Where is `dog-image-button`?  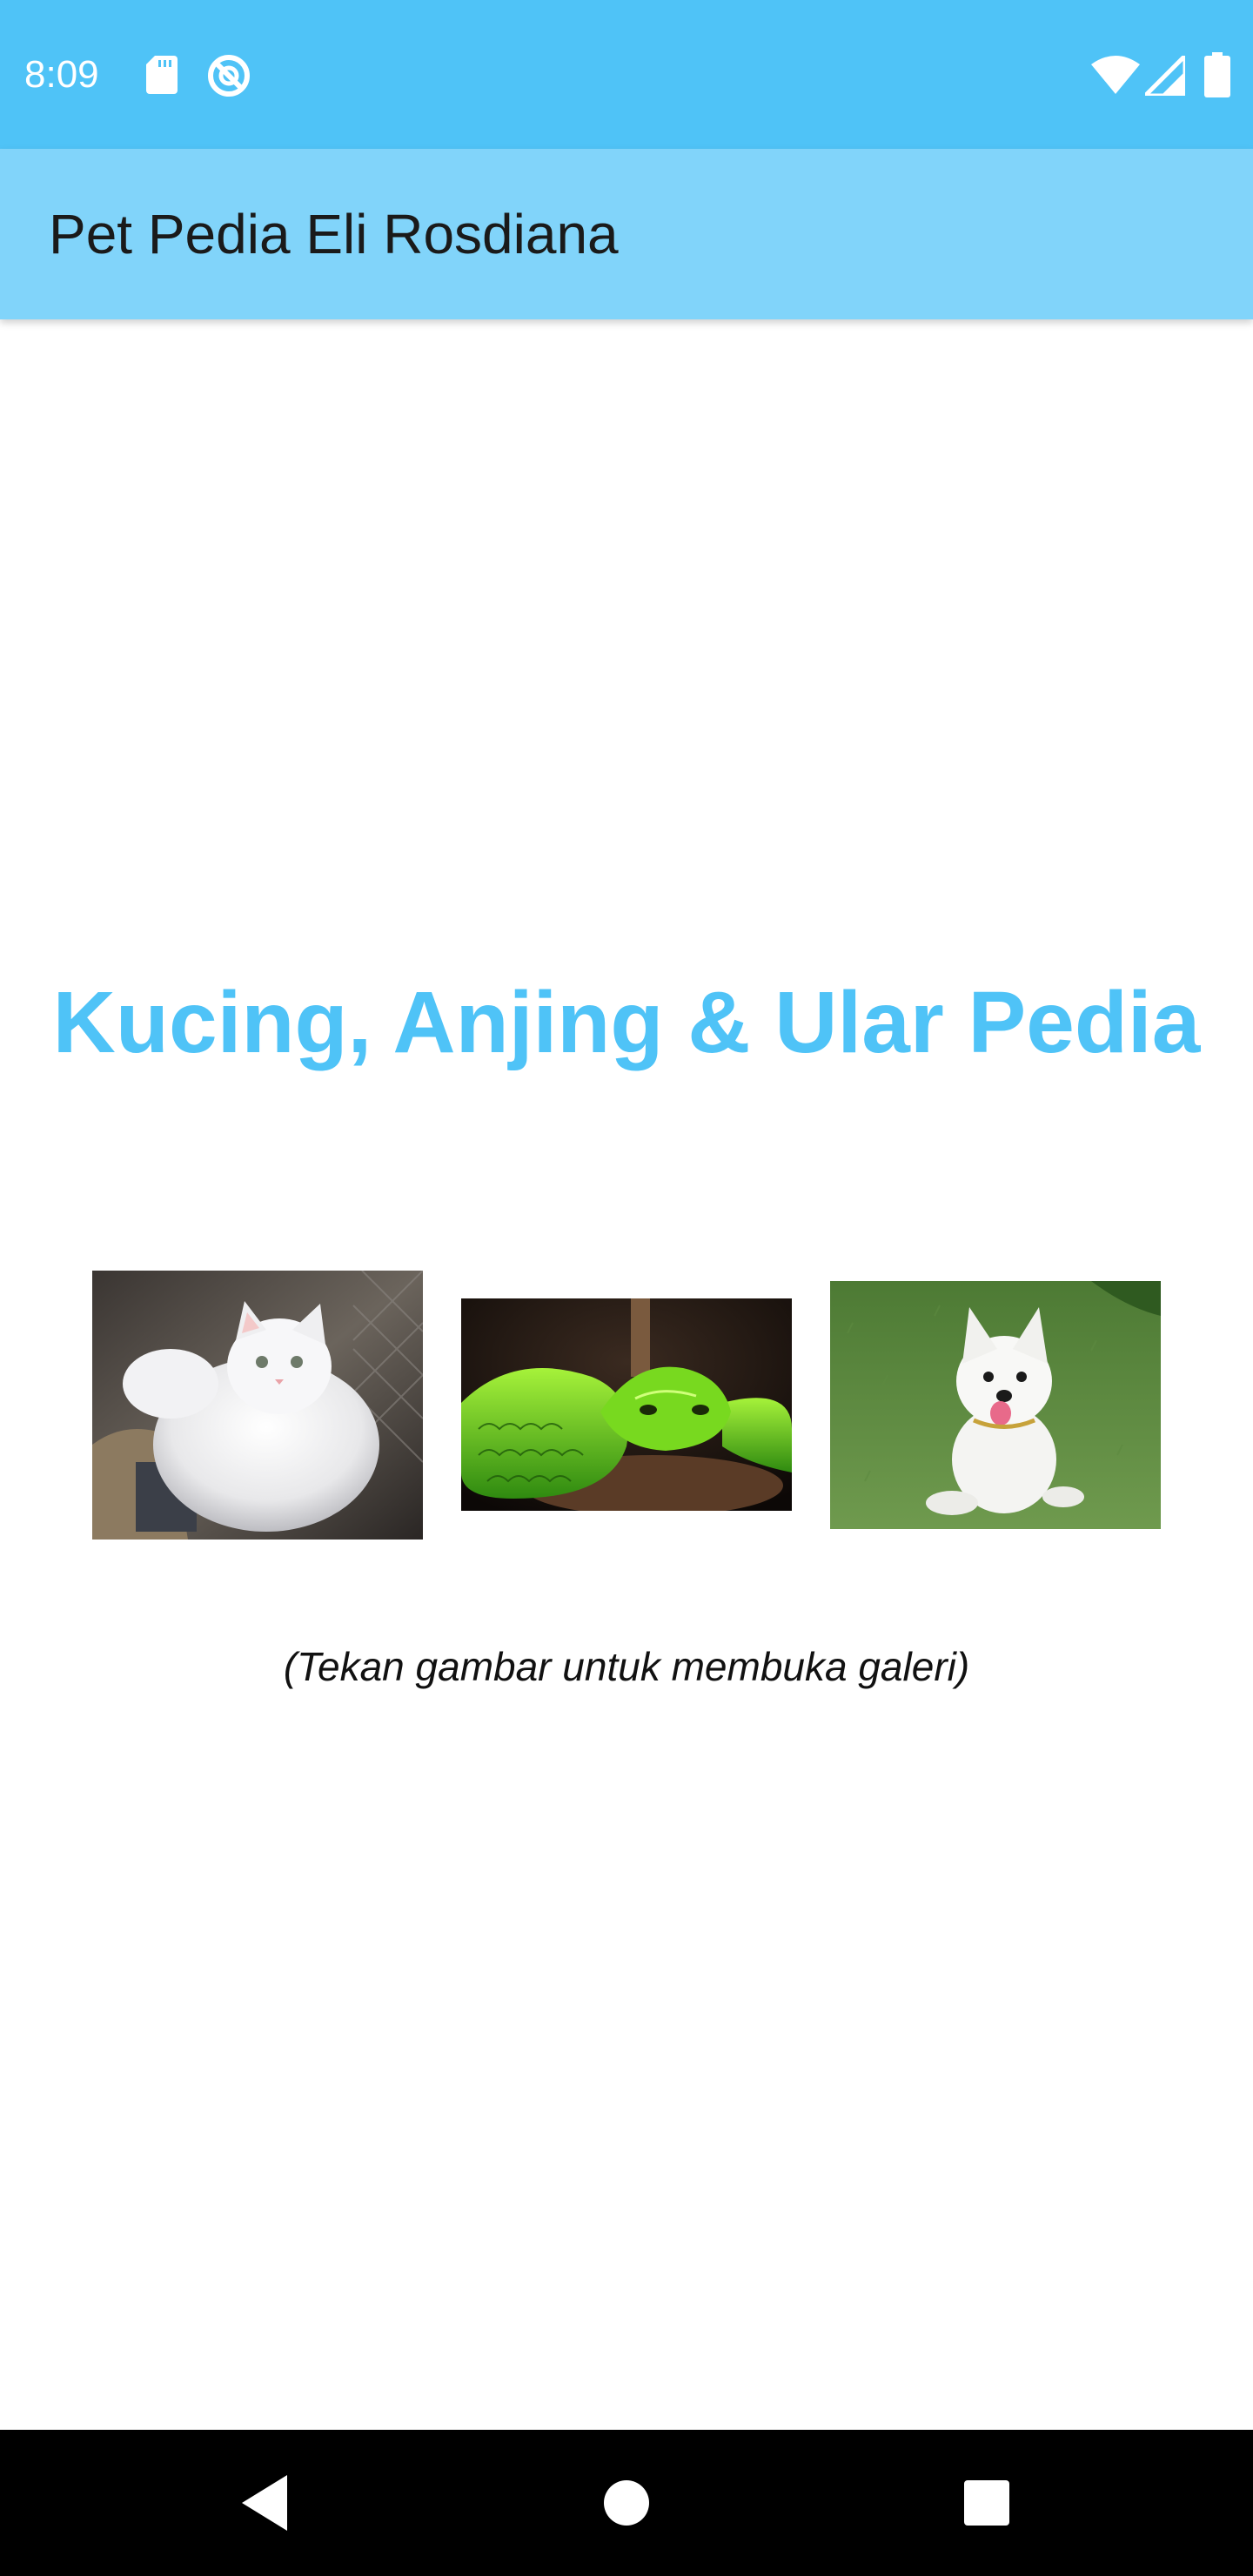
dog-image-button is located at coordinates (996, 1405).